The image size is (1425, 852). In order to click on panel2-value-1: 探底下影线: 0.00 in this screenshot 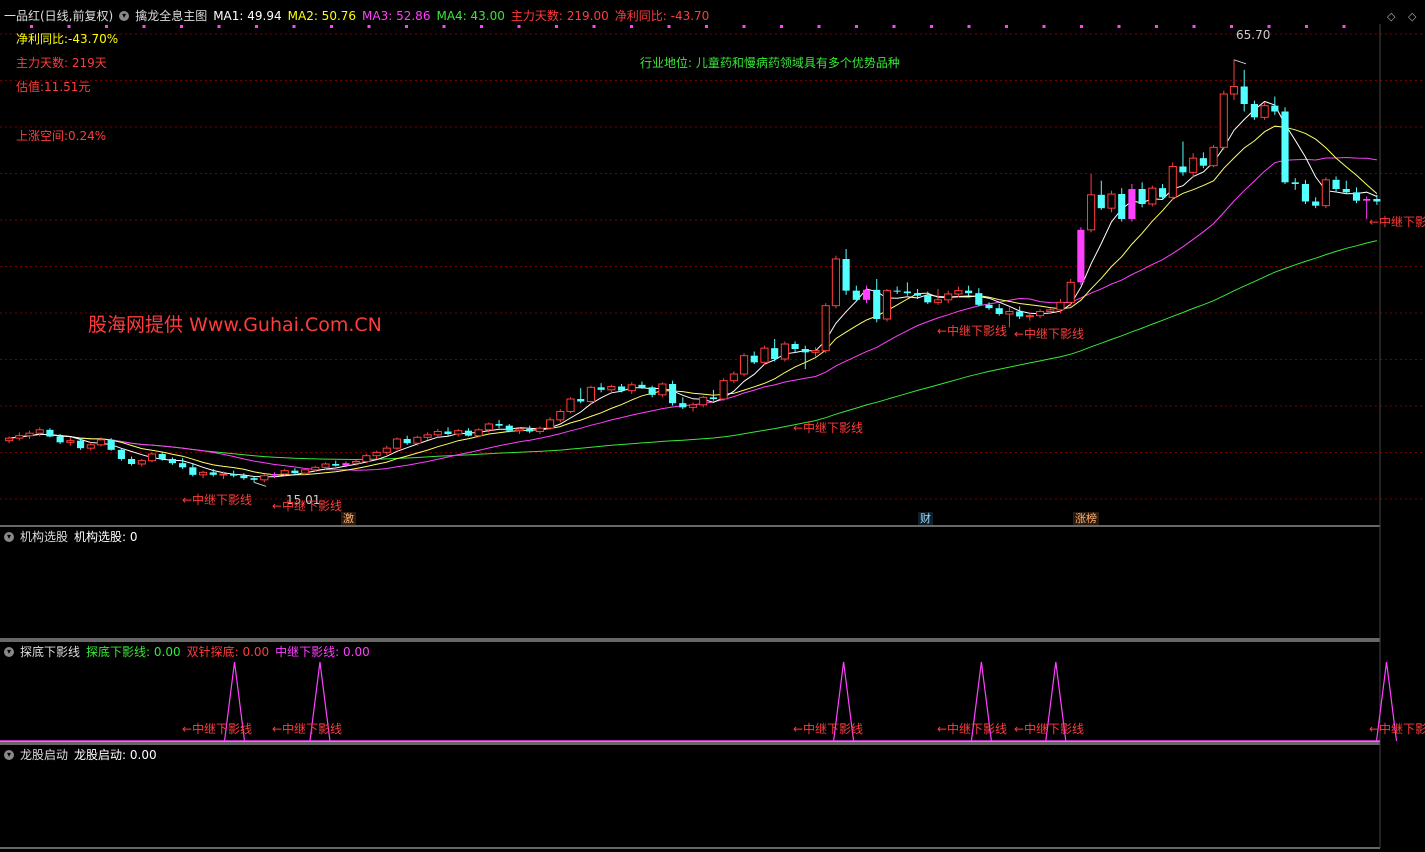, I will do `click(133, 652)`.